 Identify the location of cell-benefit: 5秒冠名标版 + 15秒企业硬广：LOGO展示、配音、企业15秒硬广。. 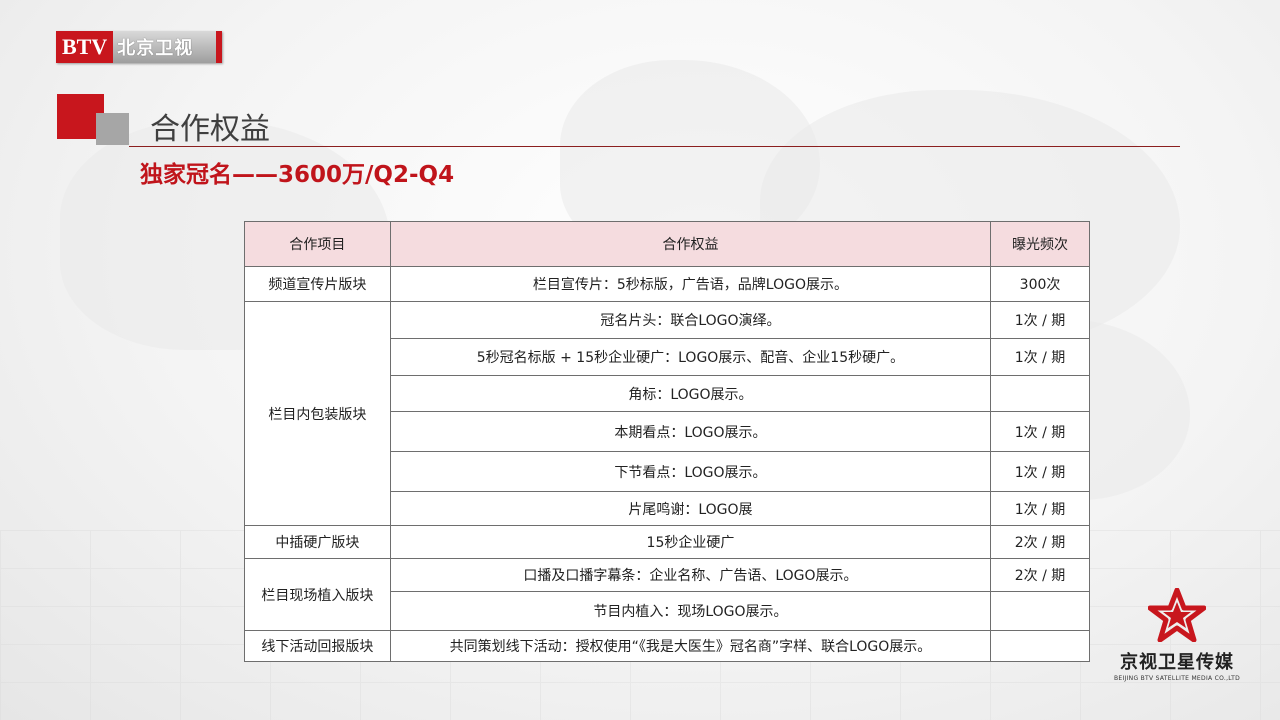
(690, 357).